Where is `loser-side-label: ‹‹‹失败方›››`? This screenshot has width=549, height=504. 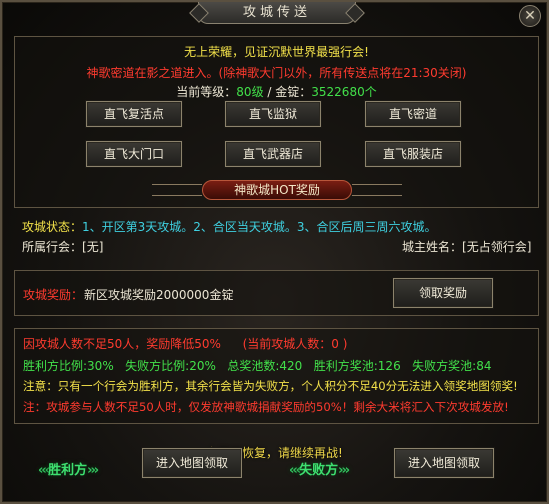
loser-side-label: ‹‹‹失败方››› is located at coordinates (319, 468).